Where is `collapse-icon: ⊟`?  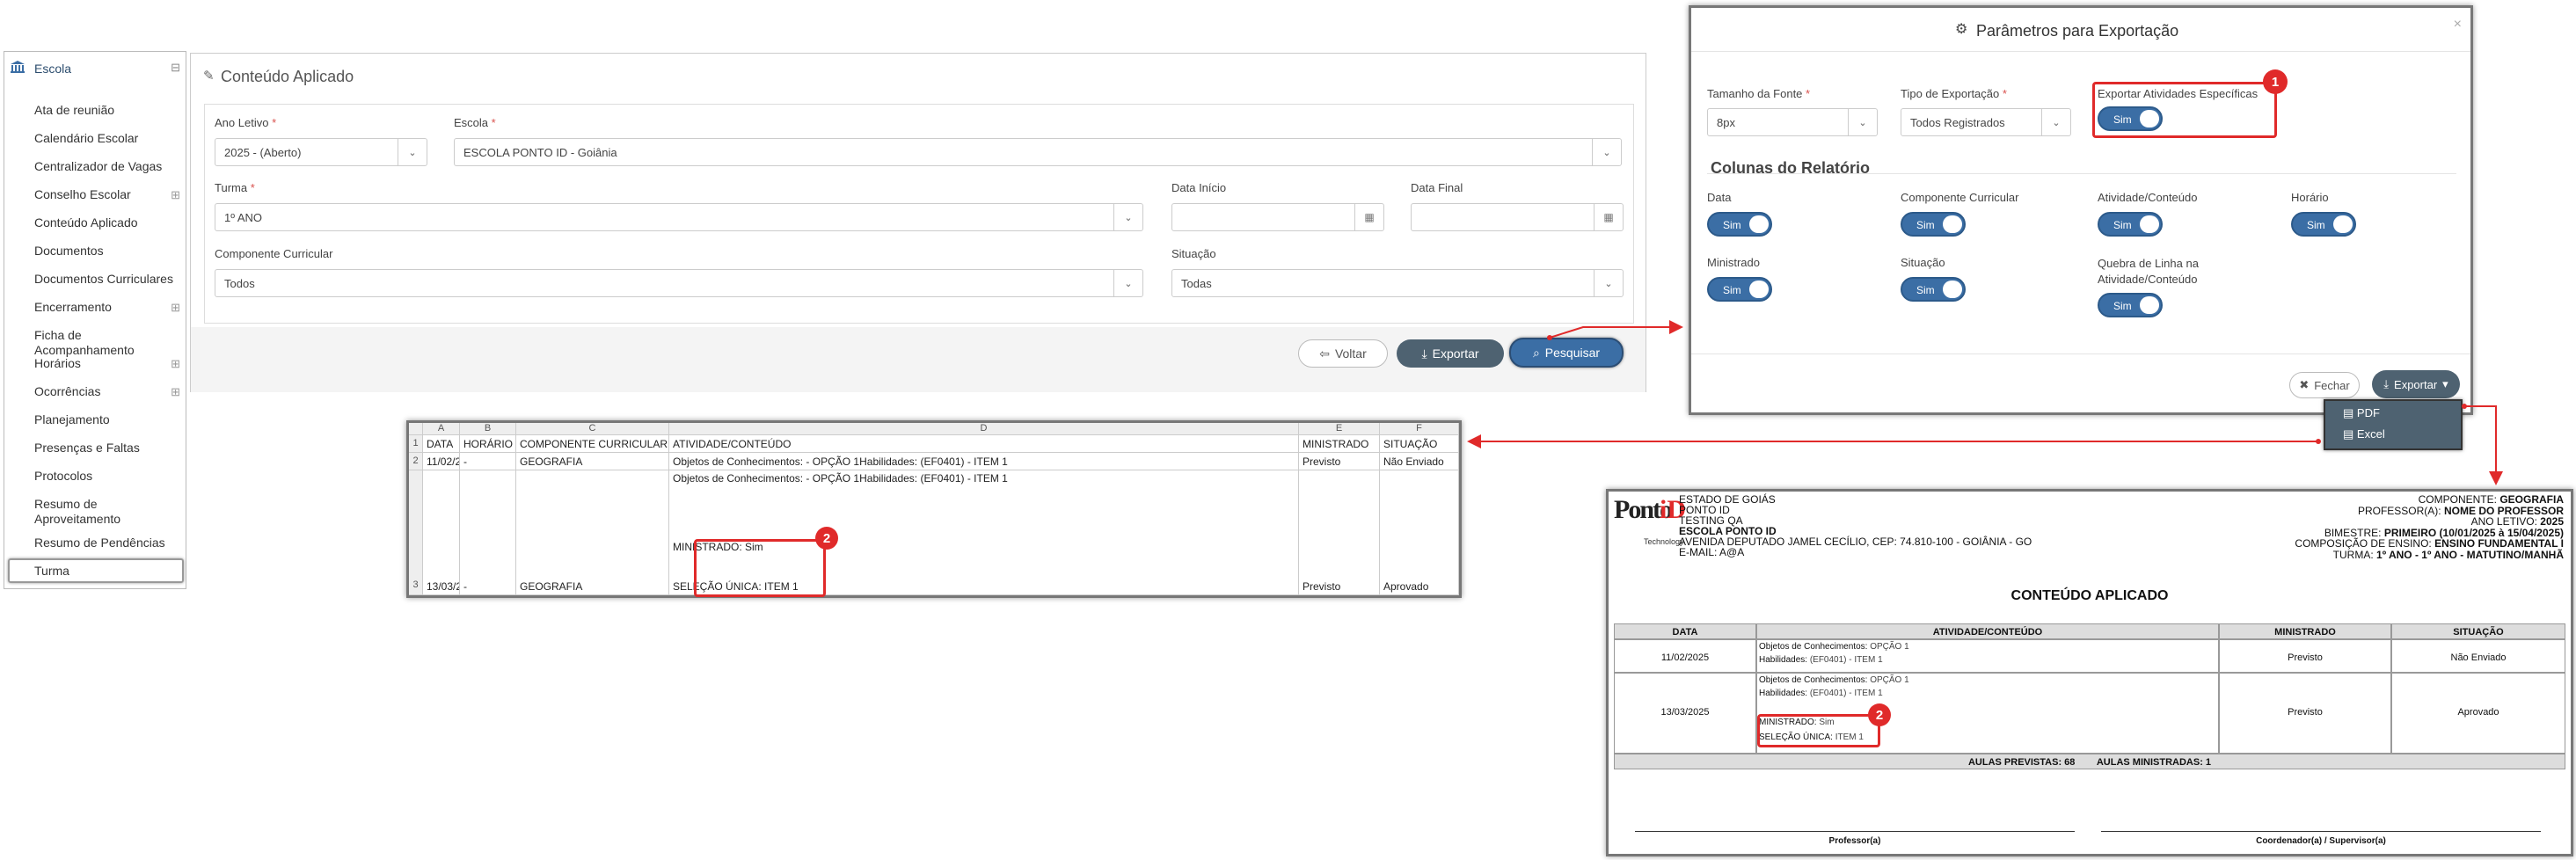 collapse-icon: ⊟ is located at coordinates (175, 68).